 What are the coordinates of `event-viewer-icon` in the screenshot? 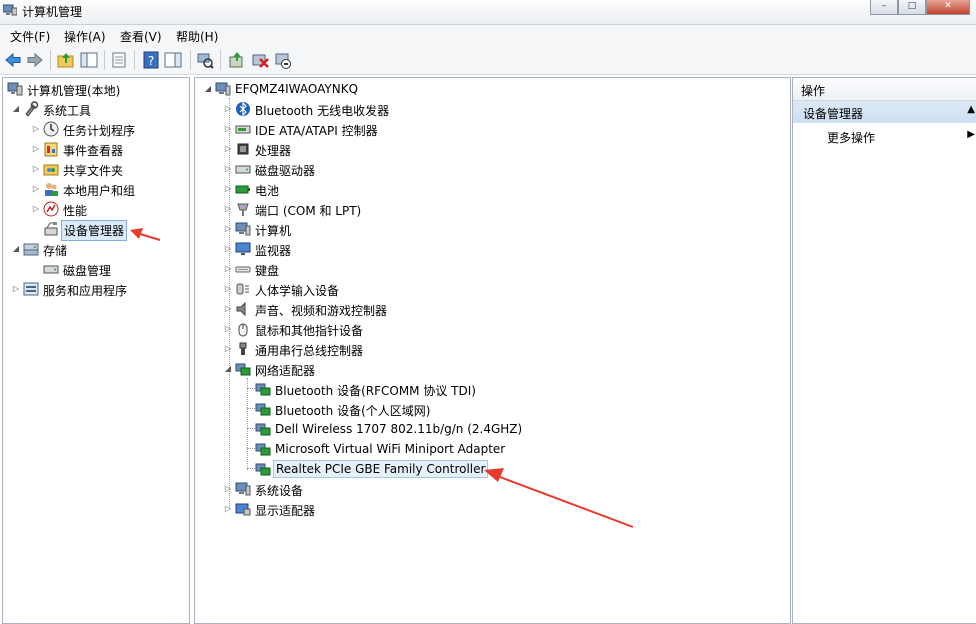 It's located at (51, 149).